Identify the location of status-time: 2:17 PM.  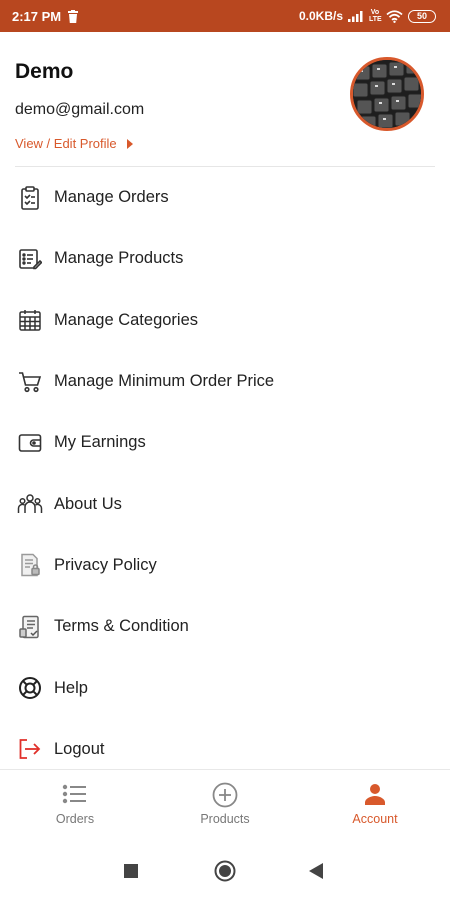
(37, 16).